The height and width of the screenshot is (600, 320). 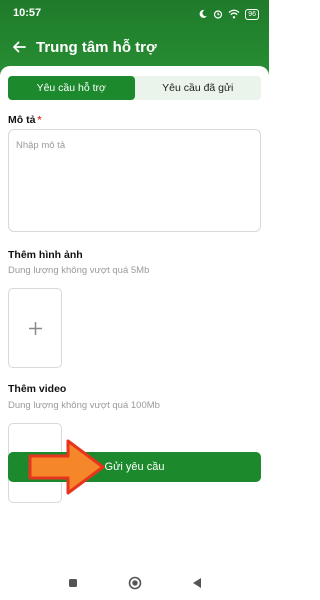 I want to click on tab-bar: Yêu cầu hỗ trợ Yêu cầu đã gửi, so click(x=134, y=88).